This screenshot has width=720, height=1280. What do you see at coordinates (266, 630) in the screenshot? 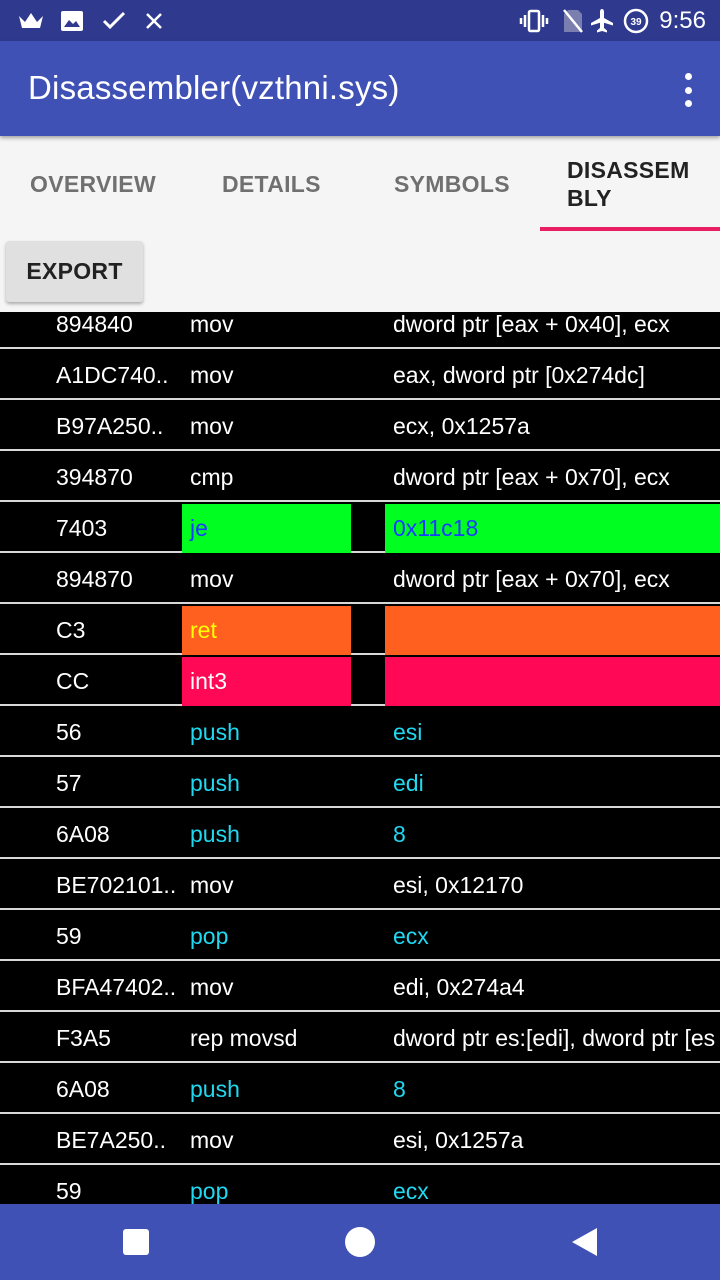
I see `instruction-mnemonic: ret` at bounding box center [266, 630].